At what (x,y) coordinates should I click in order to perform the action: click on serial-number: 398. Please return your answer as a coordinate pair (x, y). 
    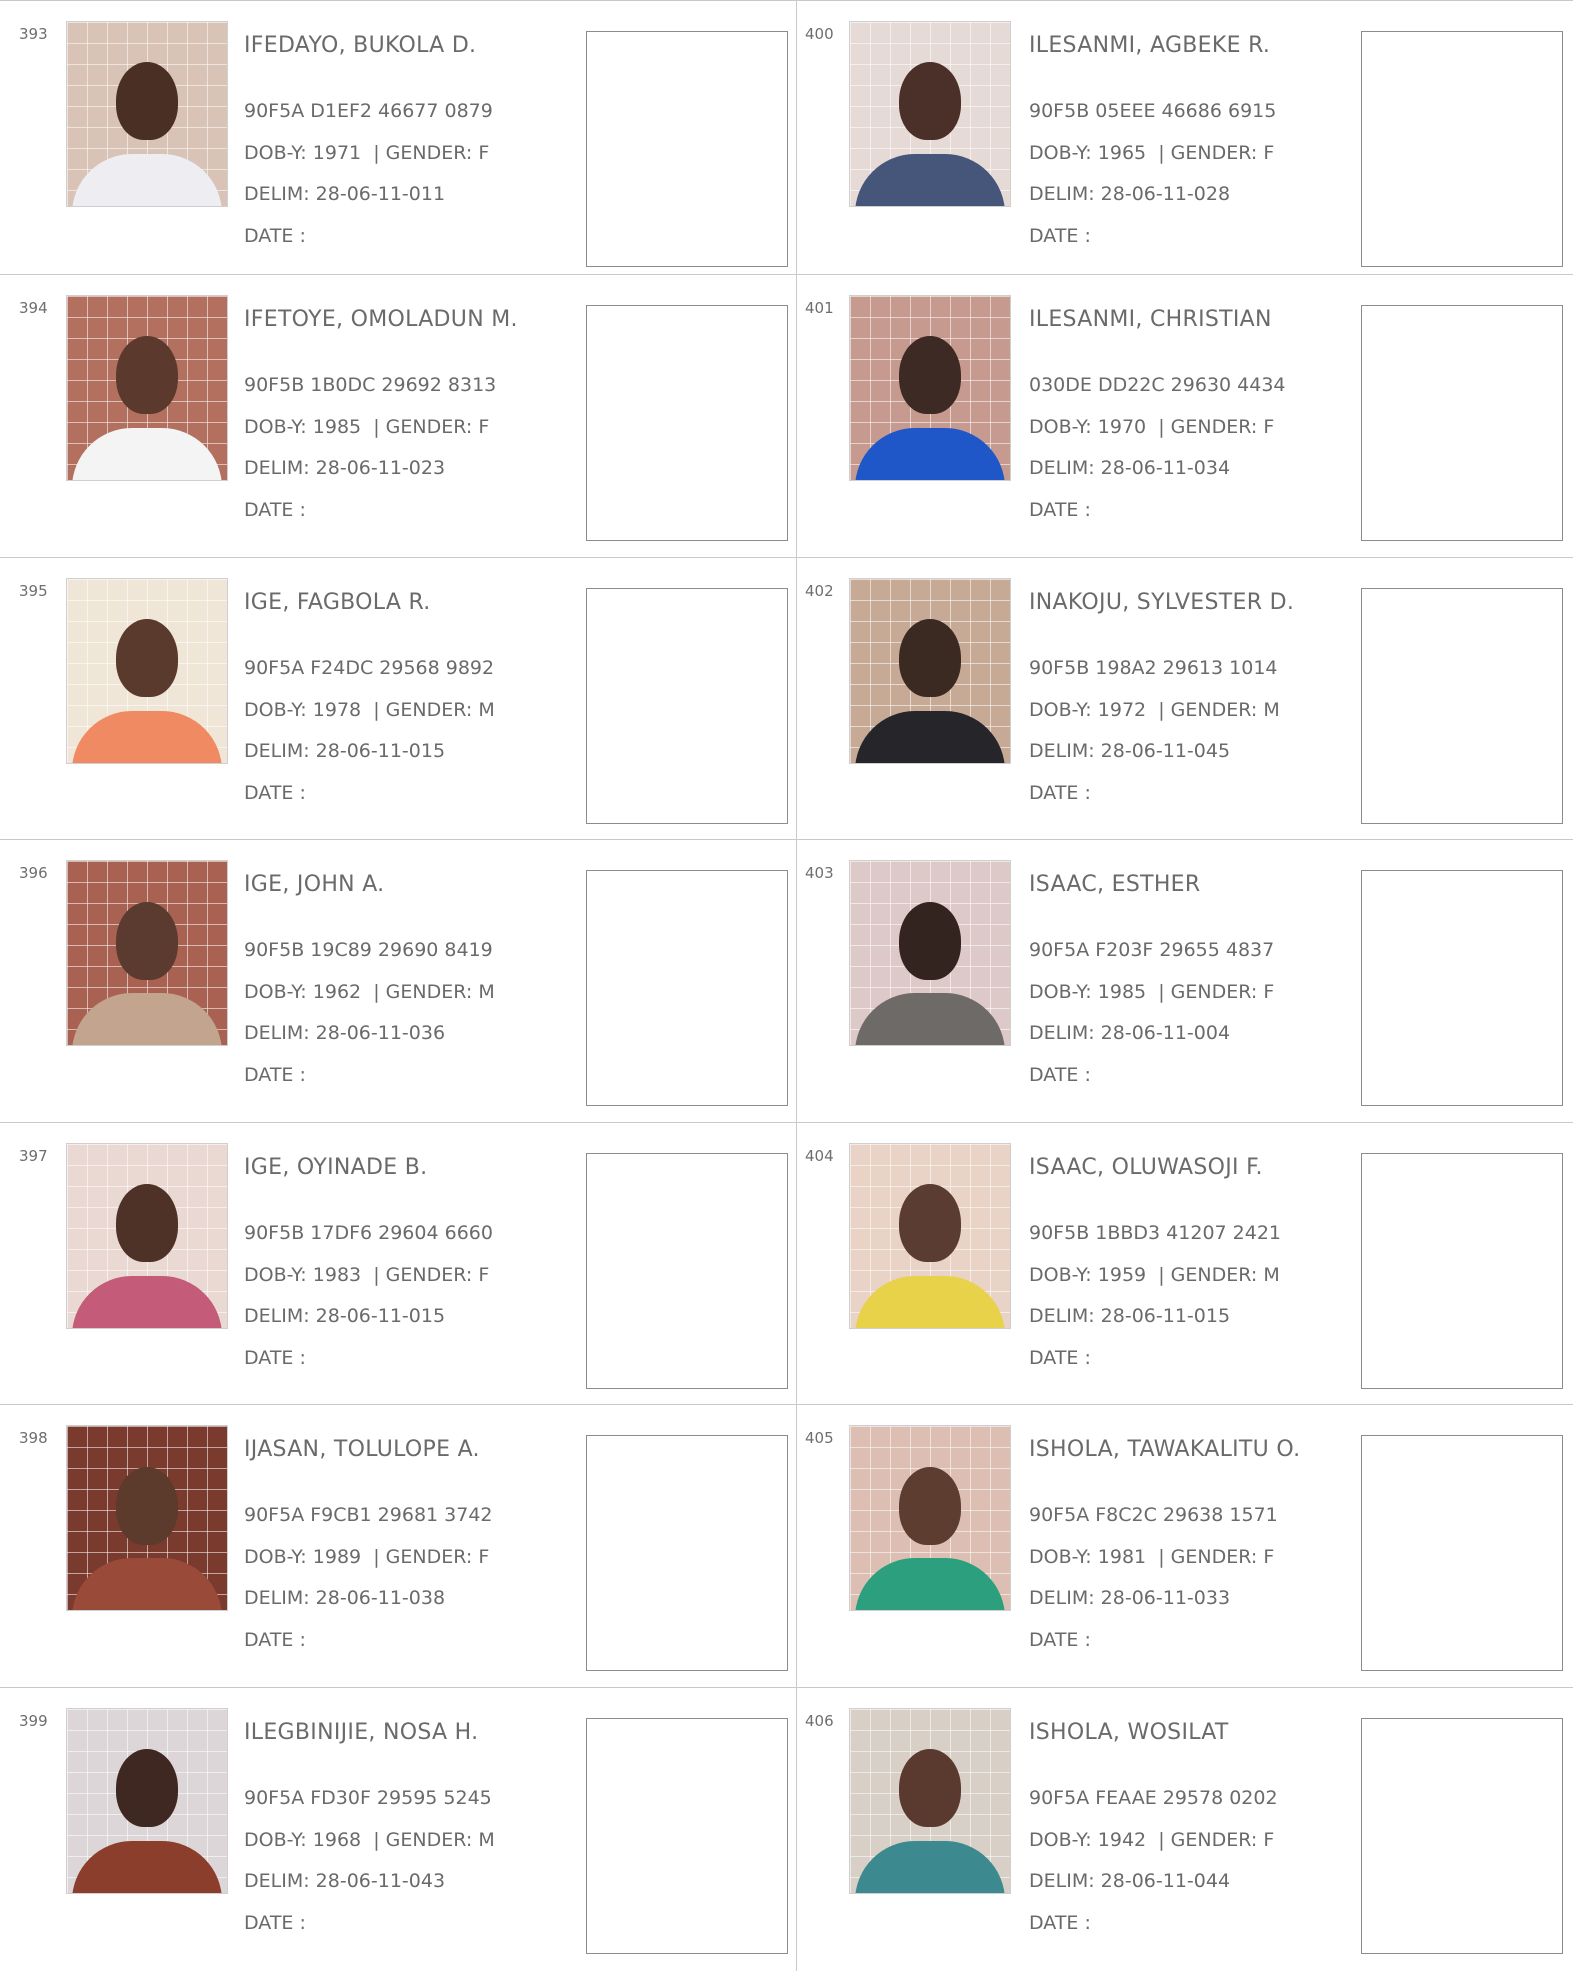
    Looking at the image, I should click on (33, 1438).